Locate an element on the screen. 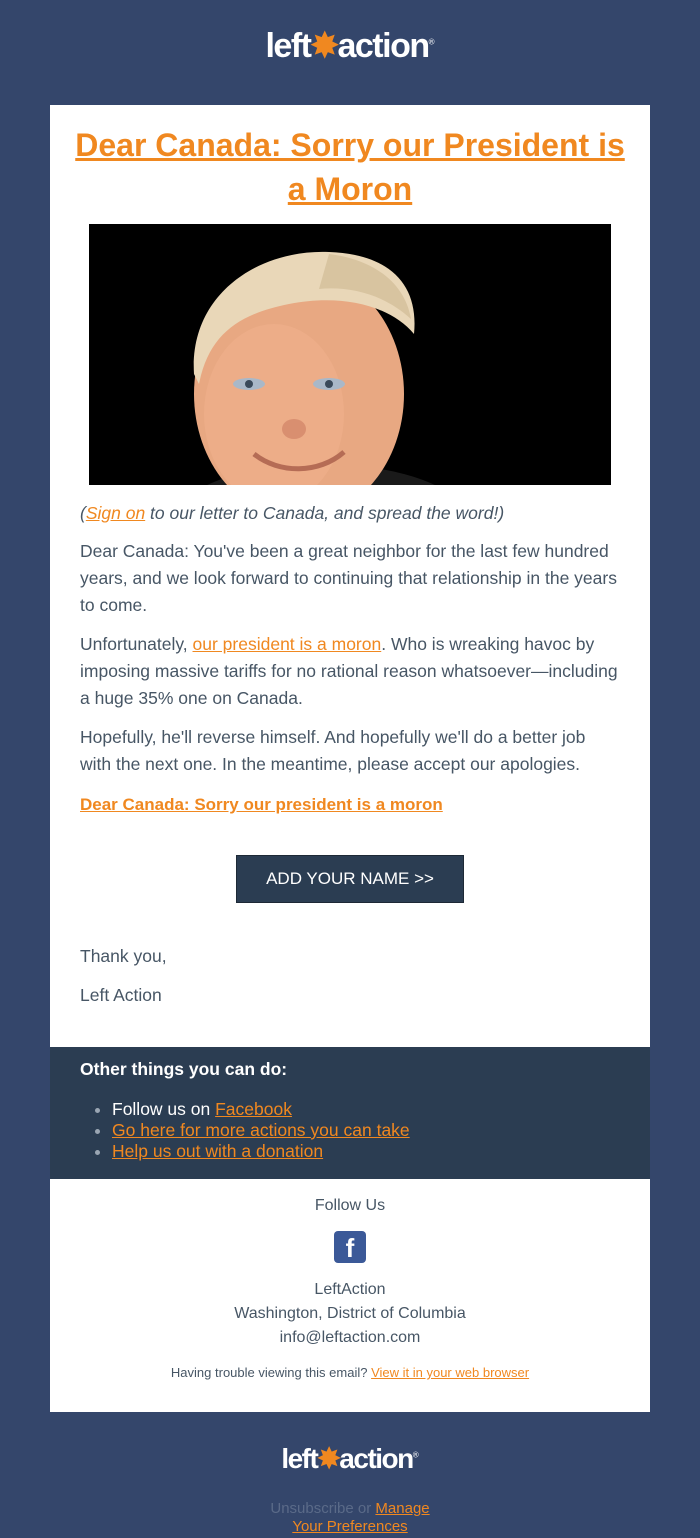  org-name: LeftAction is located at coordinates (350, 1289).